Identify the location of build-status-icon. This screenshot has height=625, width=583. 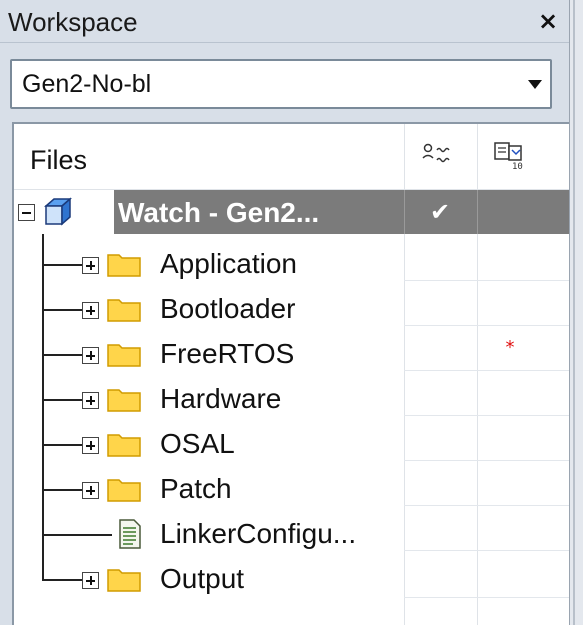
(436, 155).